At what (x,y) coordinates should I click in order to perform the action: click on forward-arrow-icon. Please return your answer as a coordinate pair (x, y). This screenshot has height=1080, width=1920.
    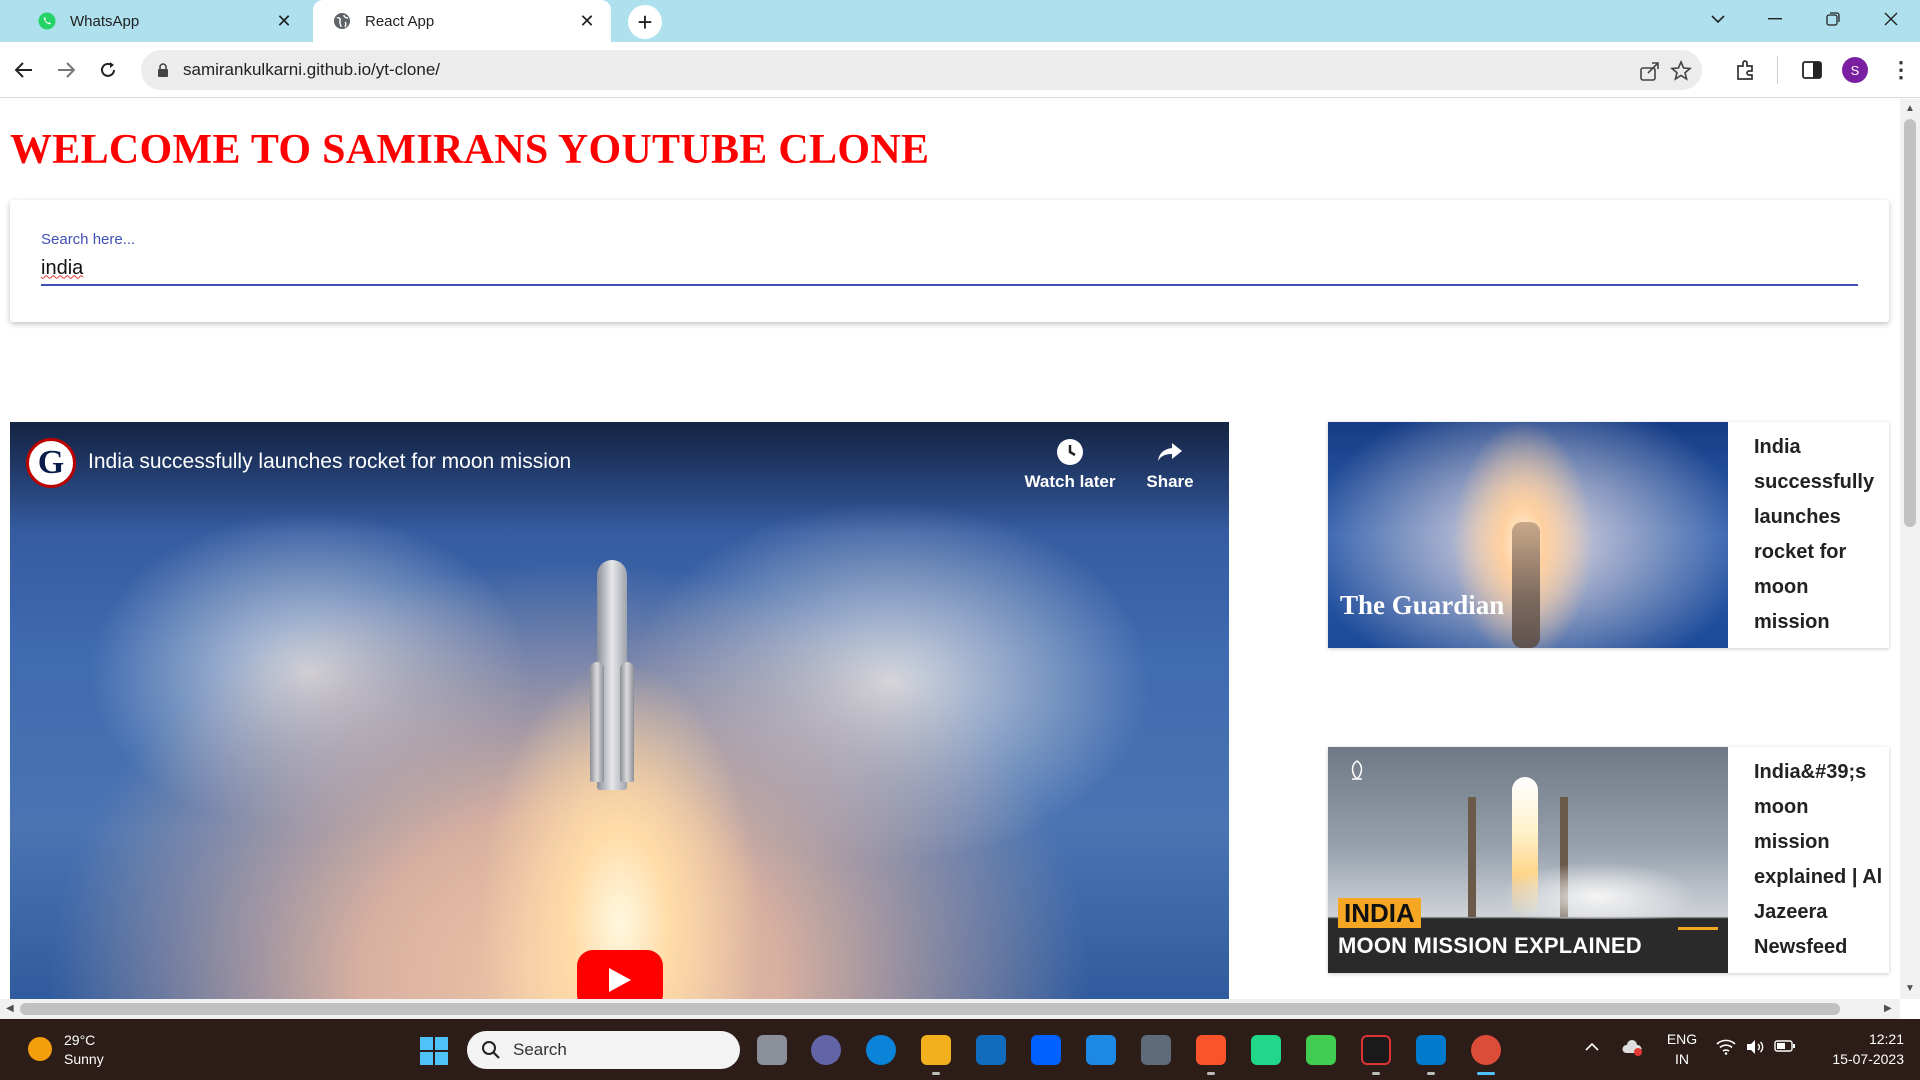
    Looking at the image, I should click on (66, 70).